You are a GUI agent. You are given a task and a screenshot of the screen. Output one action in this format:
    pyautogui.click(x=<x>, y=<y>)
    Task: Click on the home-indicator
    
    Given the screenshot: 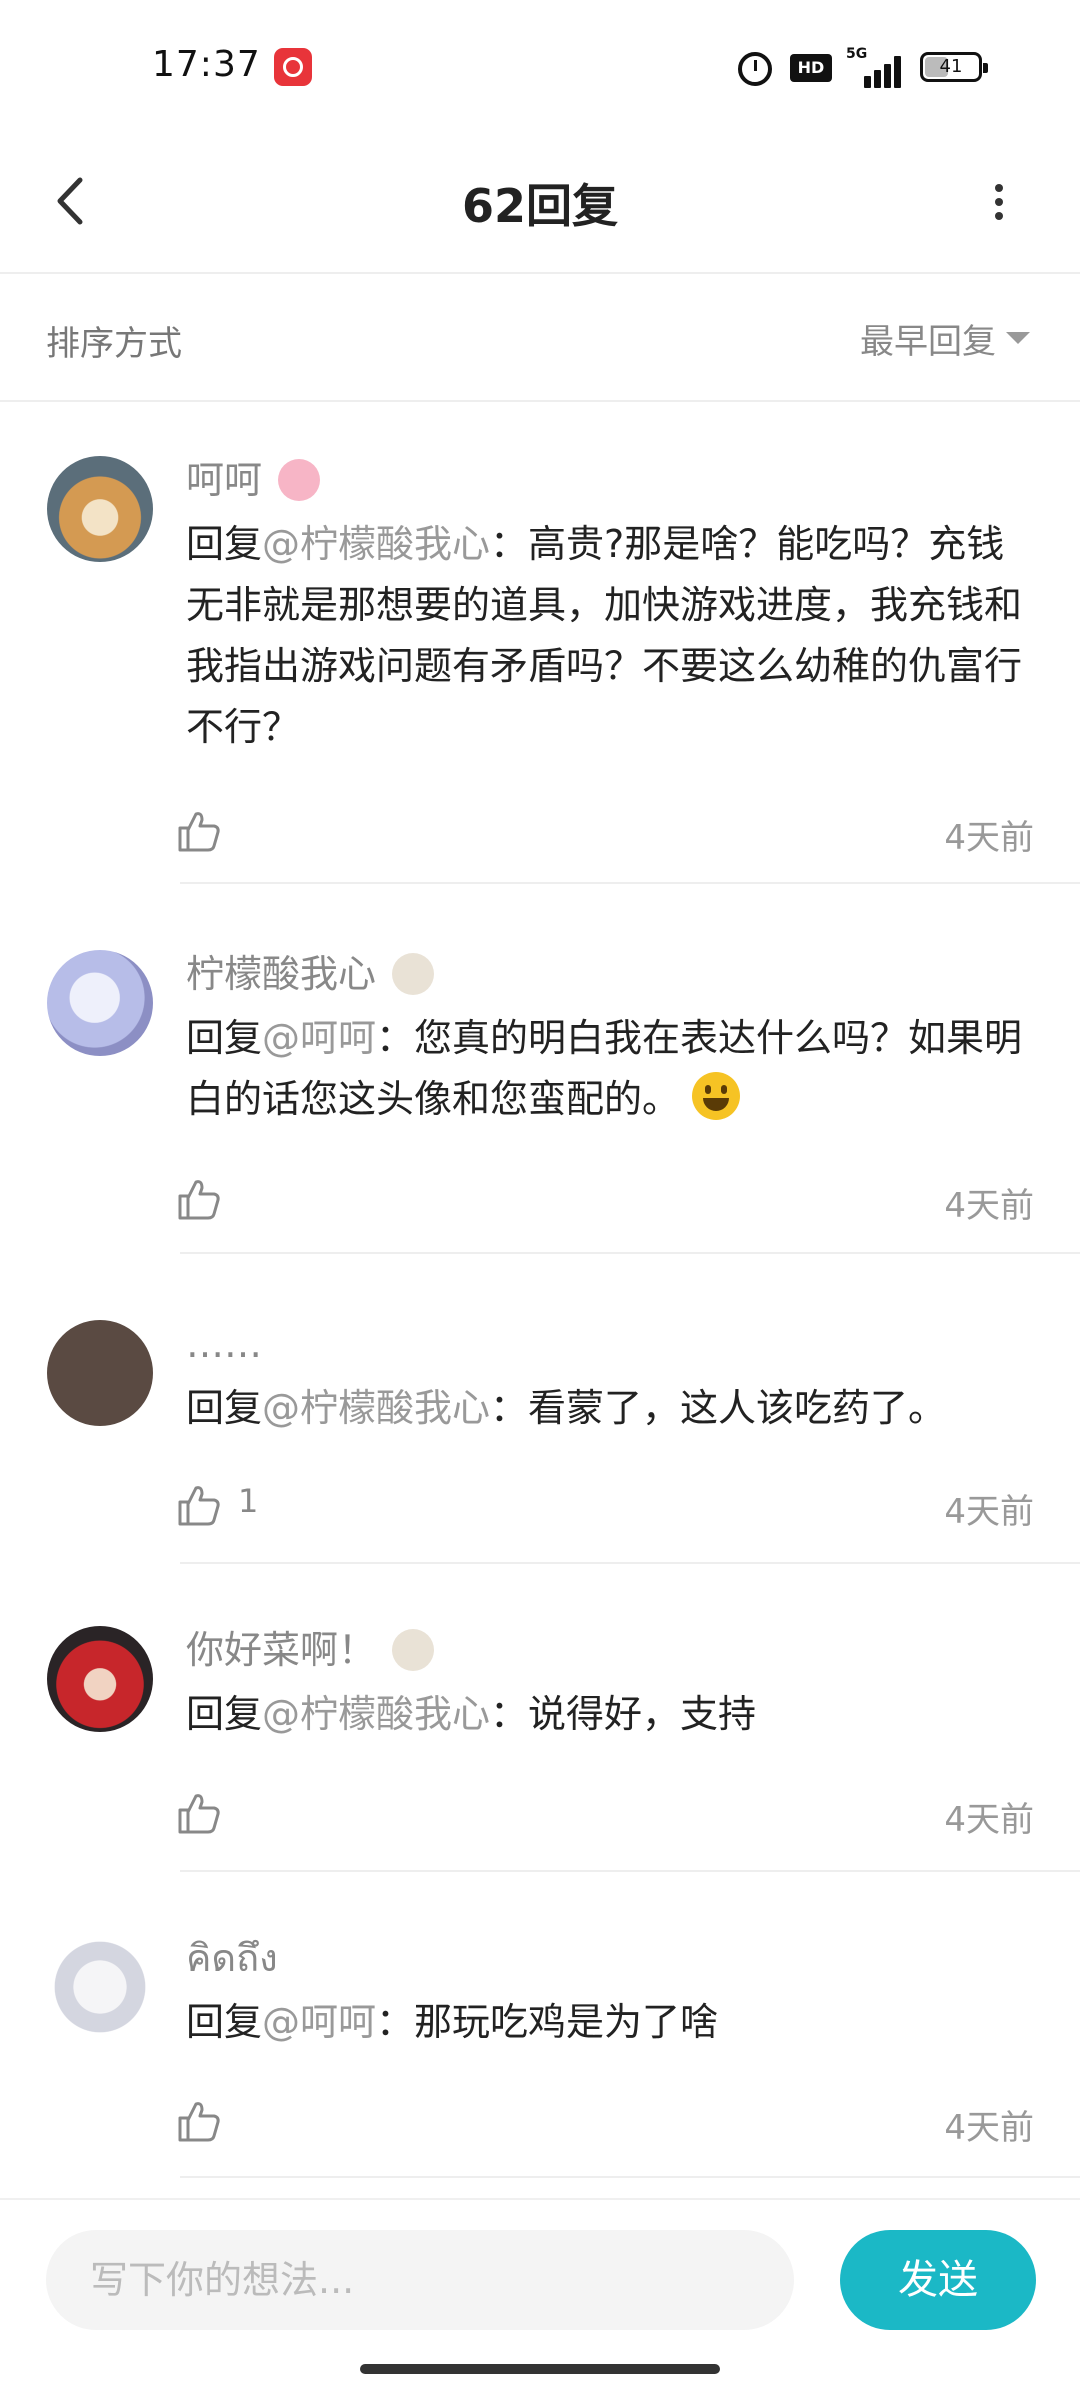 What is the action you would take?
    pyautogui.click(x=540, y=2369)
    